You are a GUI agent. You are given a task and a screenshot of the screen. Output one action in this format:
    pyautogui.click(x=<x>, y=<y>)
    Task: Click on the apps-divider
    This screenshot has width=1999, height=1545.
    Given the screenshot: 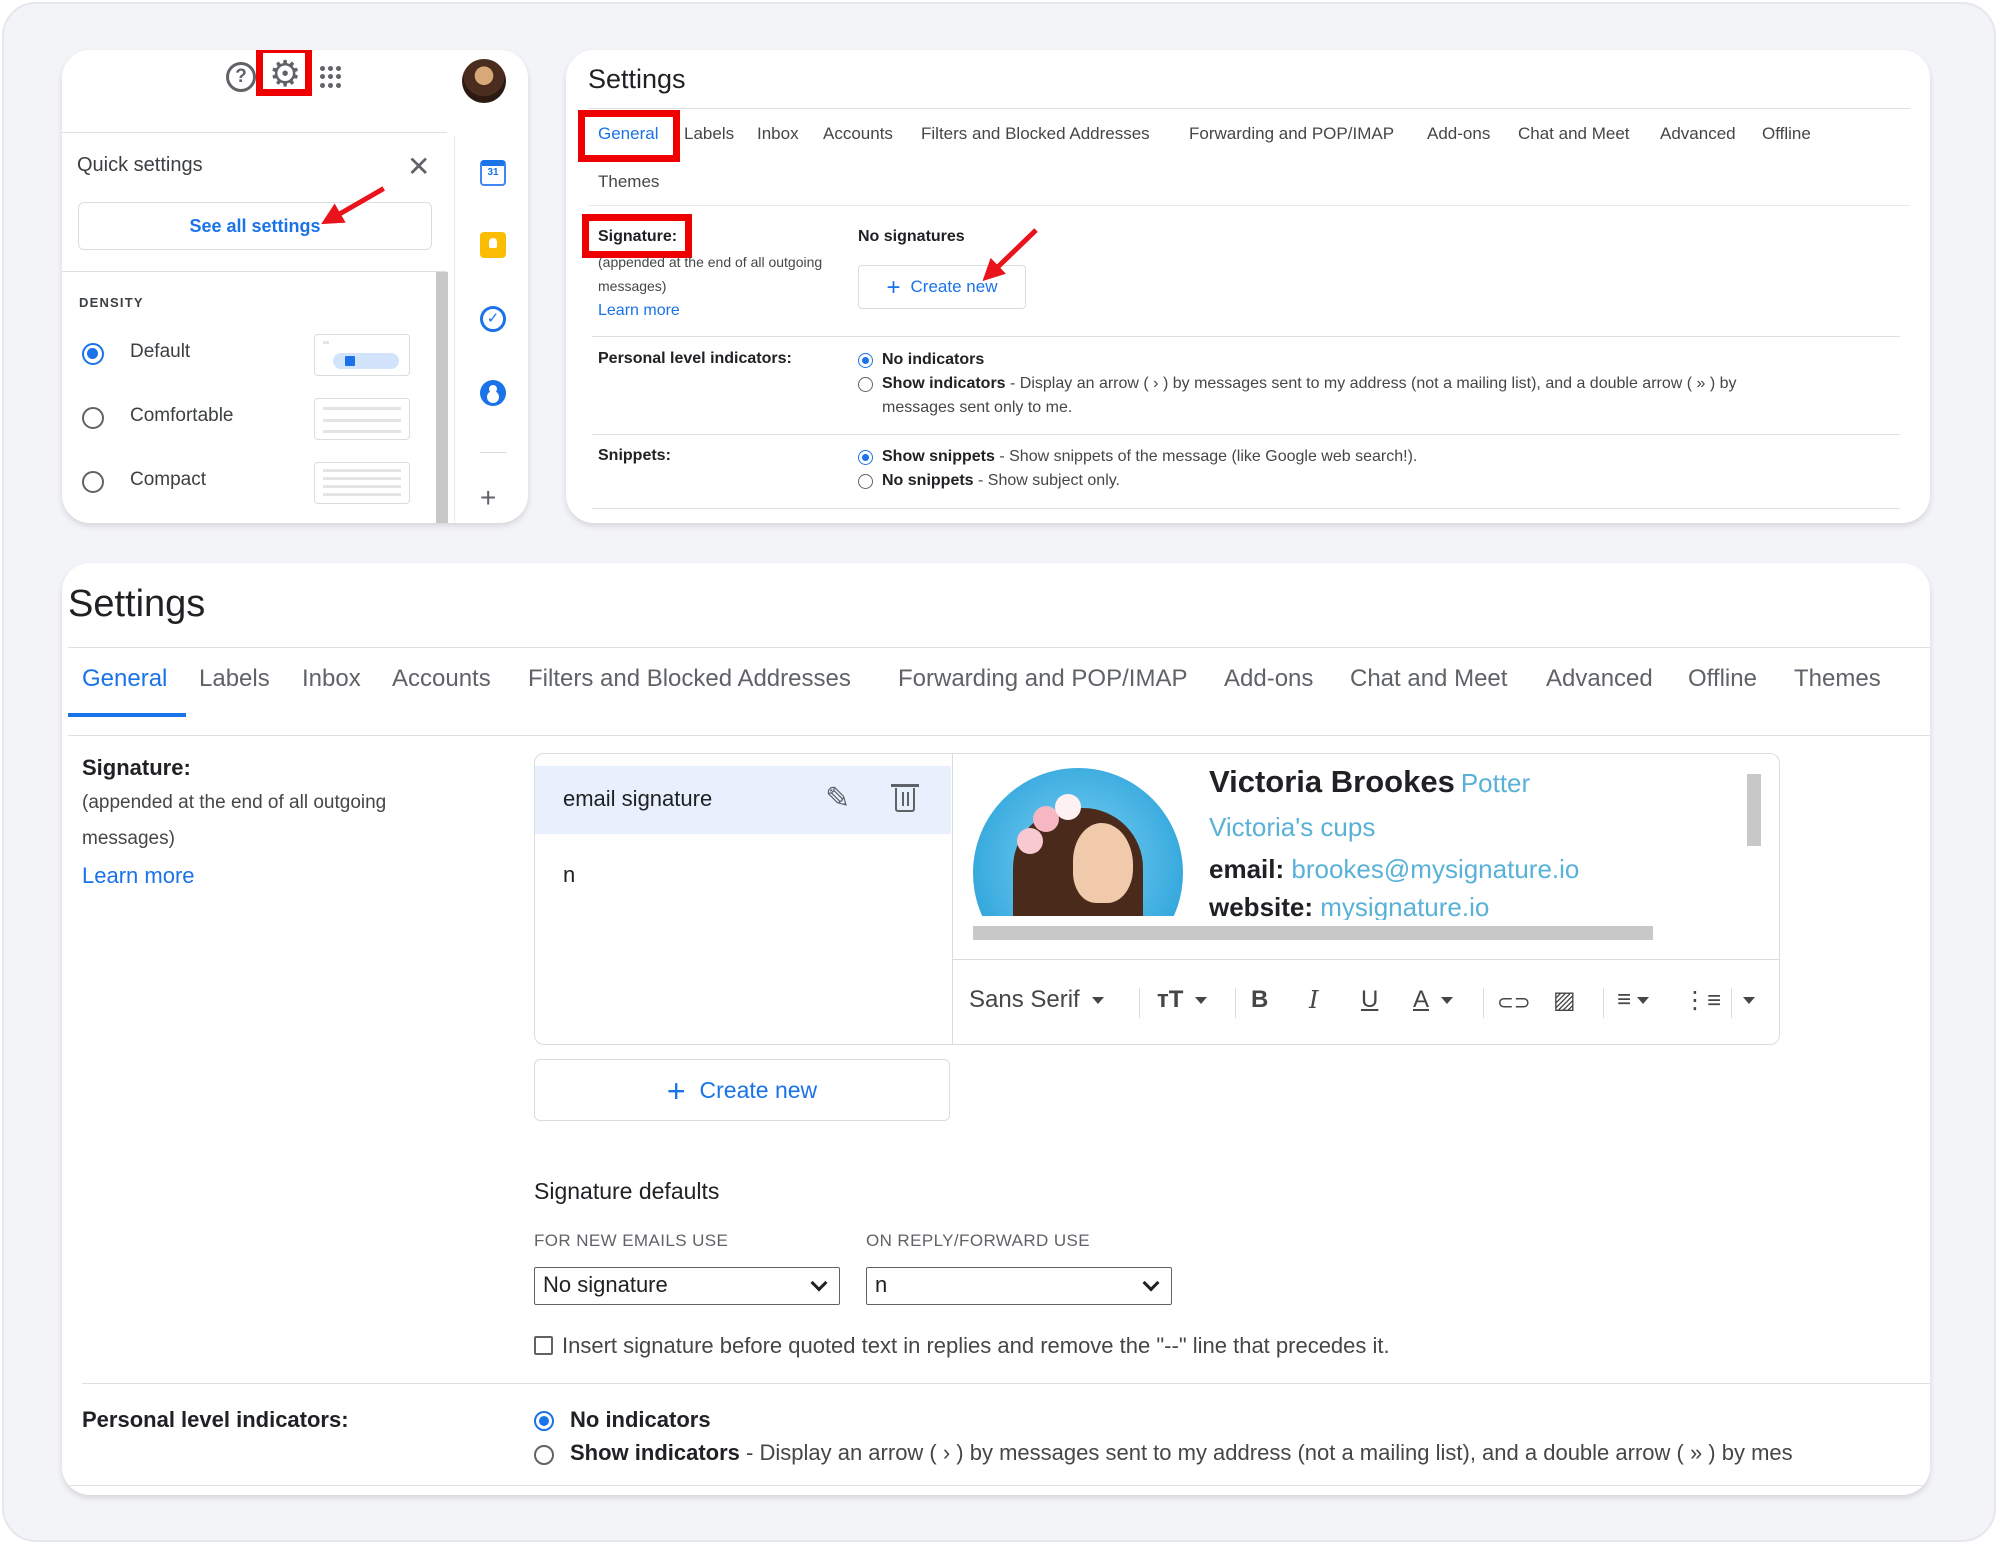 What is the action you would take?
    pyautogui.click(x=493, y=452)
    